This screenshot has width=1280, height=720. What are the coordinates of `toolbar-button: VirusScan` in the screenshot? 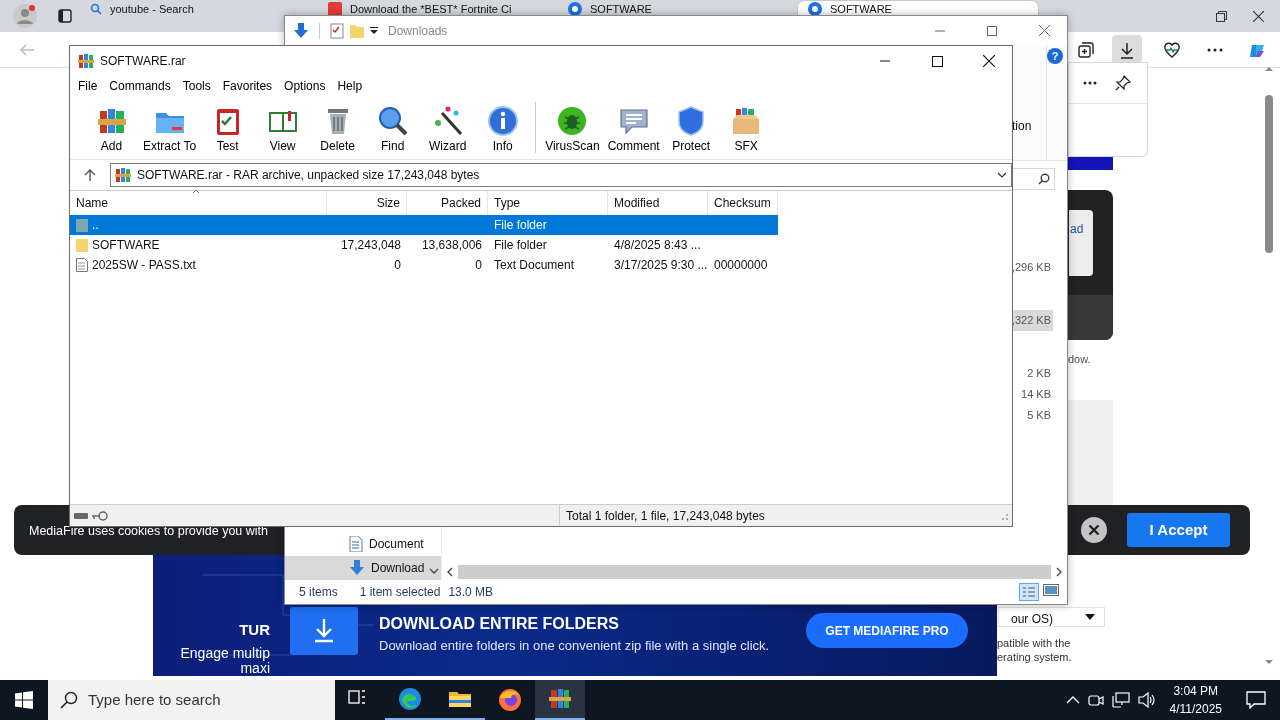 It's located at (572, 127).